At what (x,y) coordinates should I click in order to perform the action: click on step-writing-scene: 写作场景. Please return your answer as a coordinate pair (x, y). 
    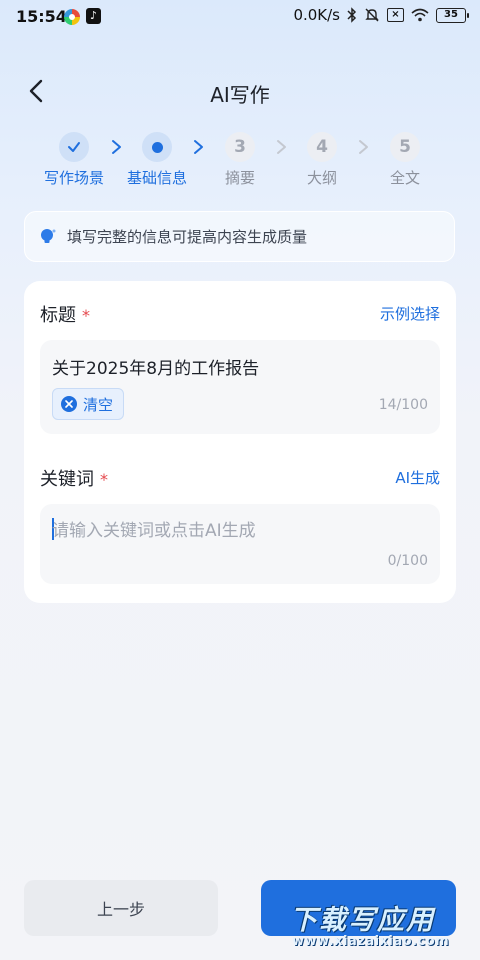
    Looking at the image, I should click on (74, 160).